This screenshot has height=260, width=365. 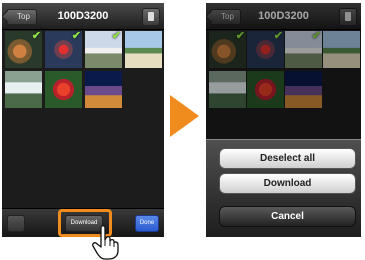 What do you see at coordinates (63, 49) in the screenshot?
I see `thumbnail-2: ✔` at bounding box center [63, 49].